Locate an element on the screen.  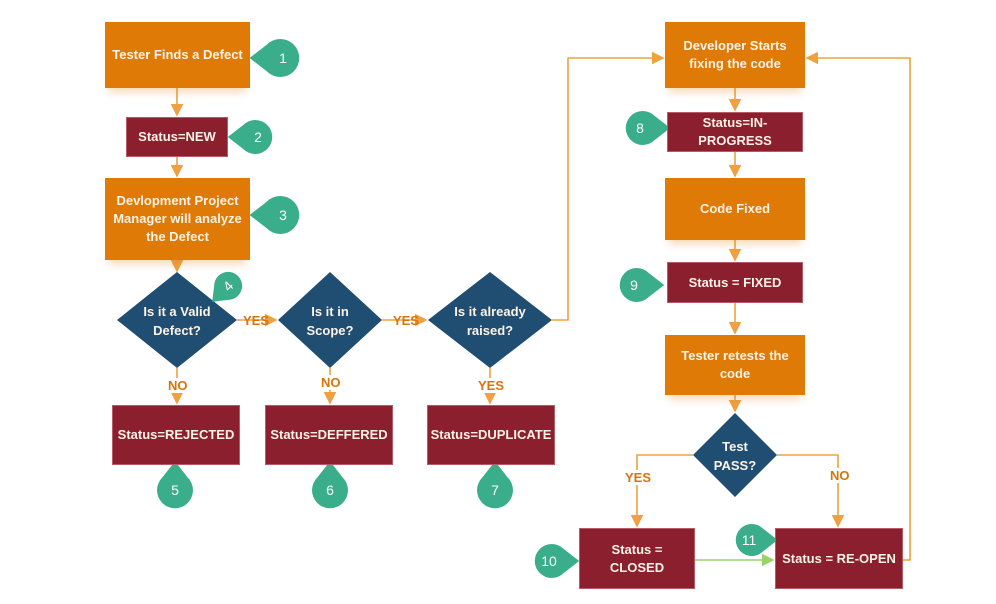
node-label: Status=REJECTED is located at coordinates (176, 434).